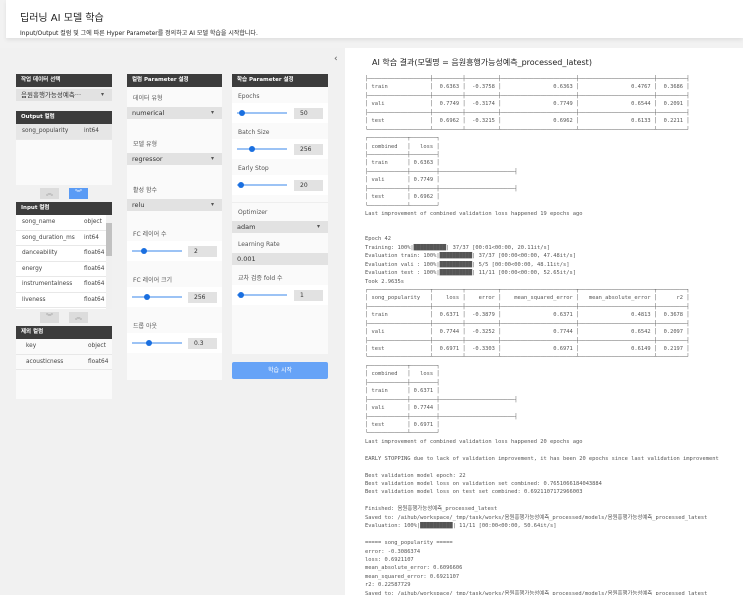 This screenshot has height=595, width=743. Describe the element at coordinates (280, 370) in the screenshot. I see `start-training-button: 학습 시작` at that location.